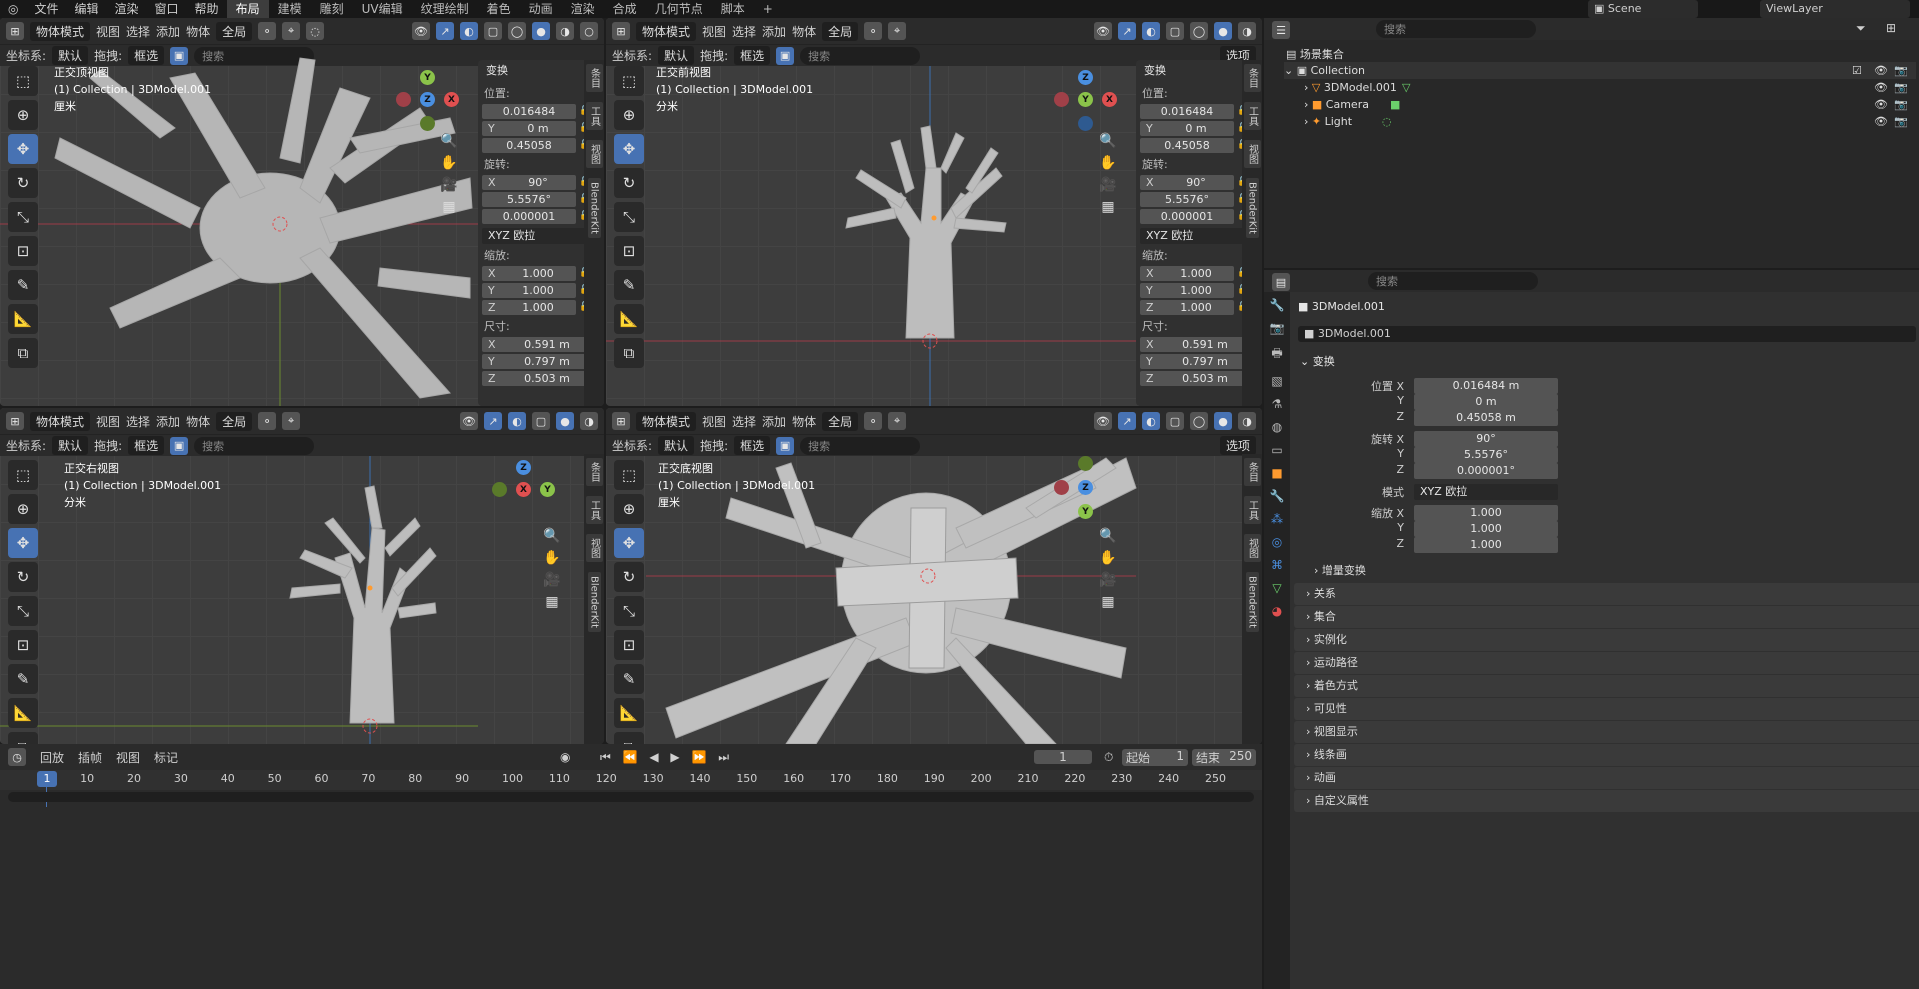 The height and width of the screenshot is (989, 1919). Describe the element at coordinates (1340, 571) in the screenshot. I see `delta-transform-section: › 增量变换` at that location.